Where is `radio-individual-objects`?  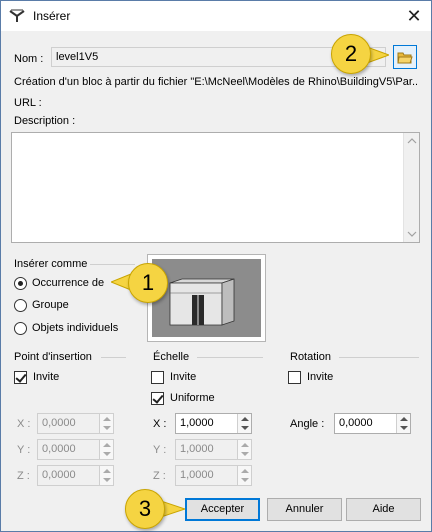 radio-individual-objects is located at coordinates (20, 328).